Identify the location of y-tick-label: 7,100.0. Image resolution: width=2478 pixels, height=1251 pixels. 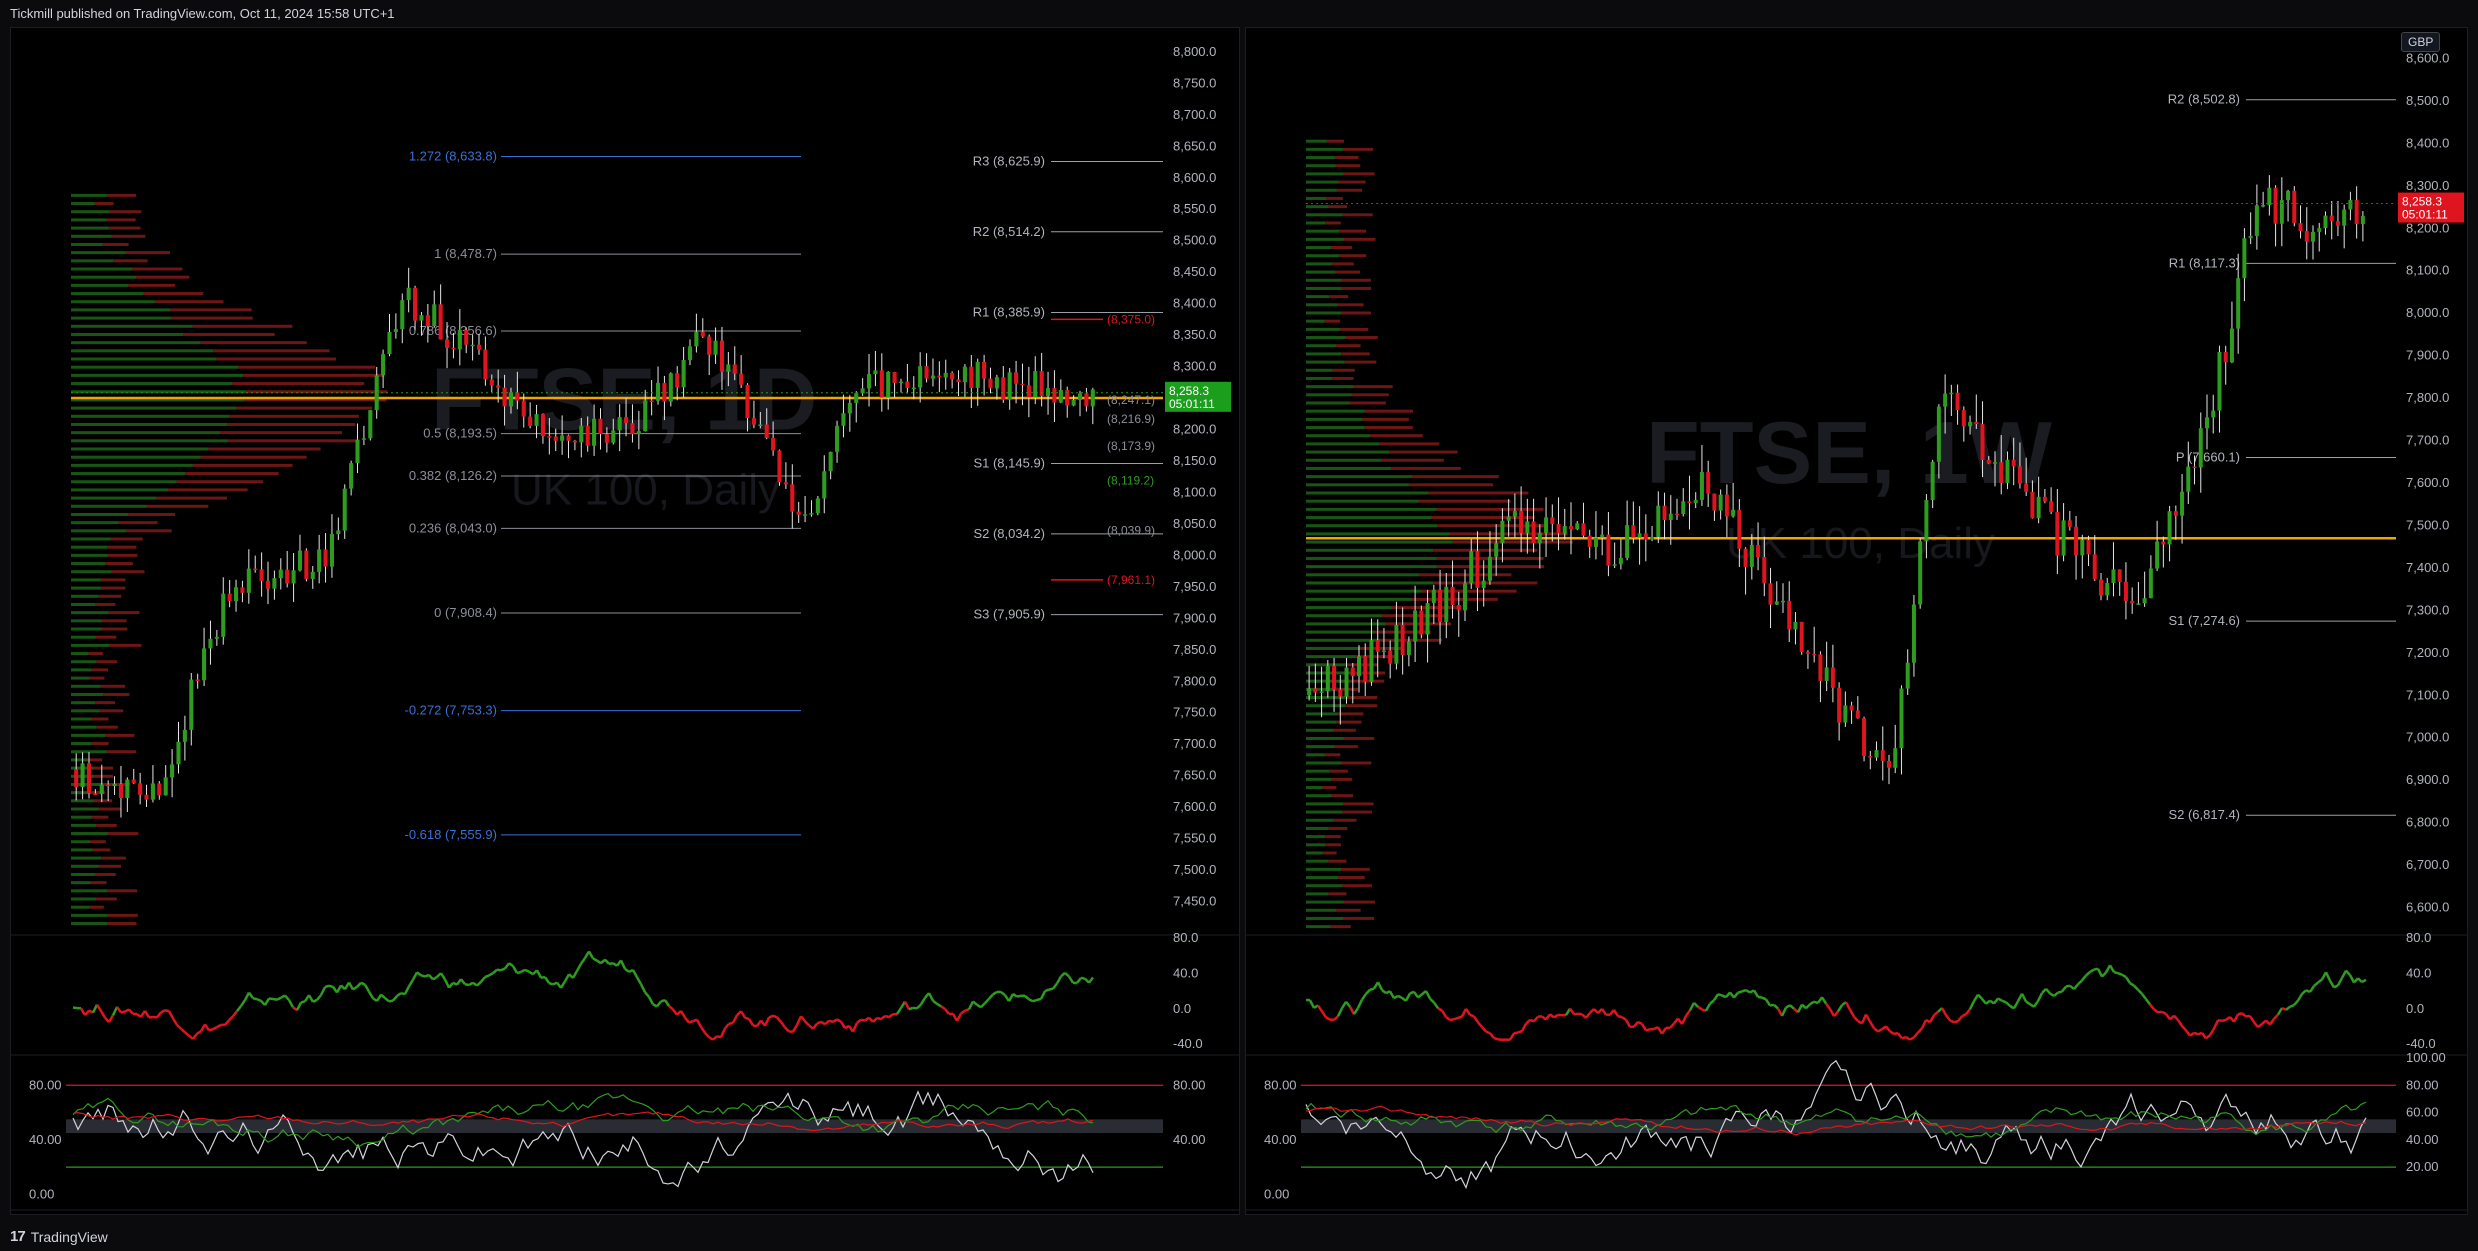
(2427, 694).